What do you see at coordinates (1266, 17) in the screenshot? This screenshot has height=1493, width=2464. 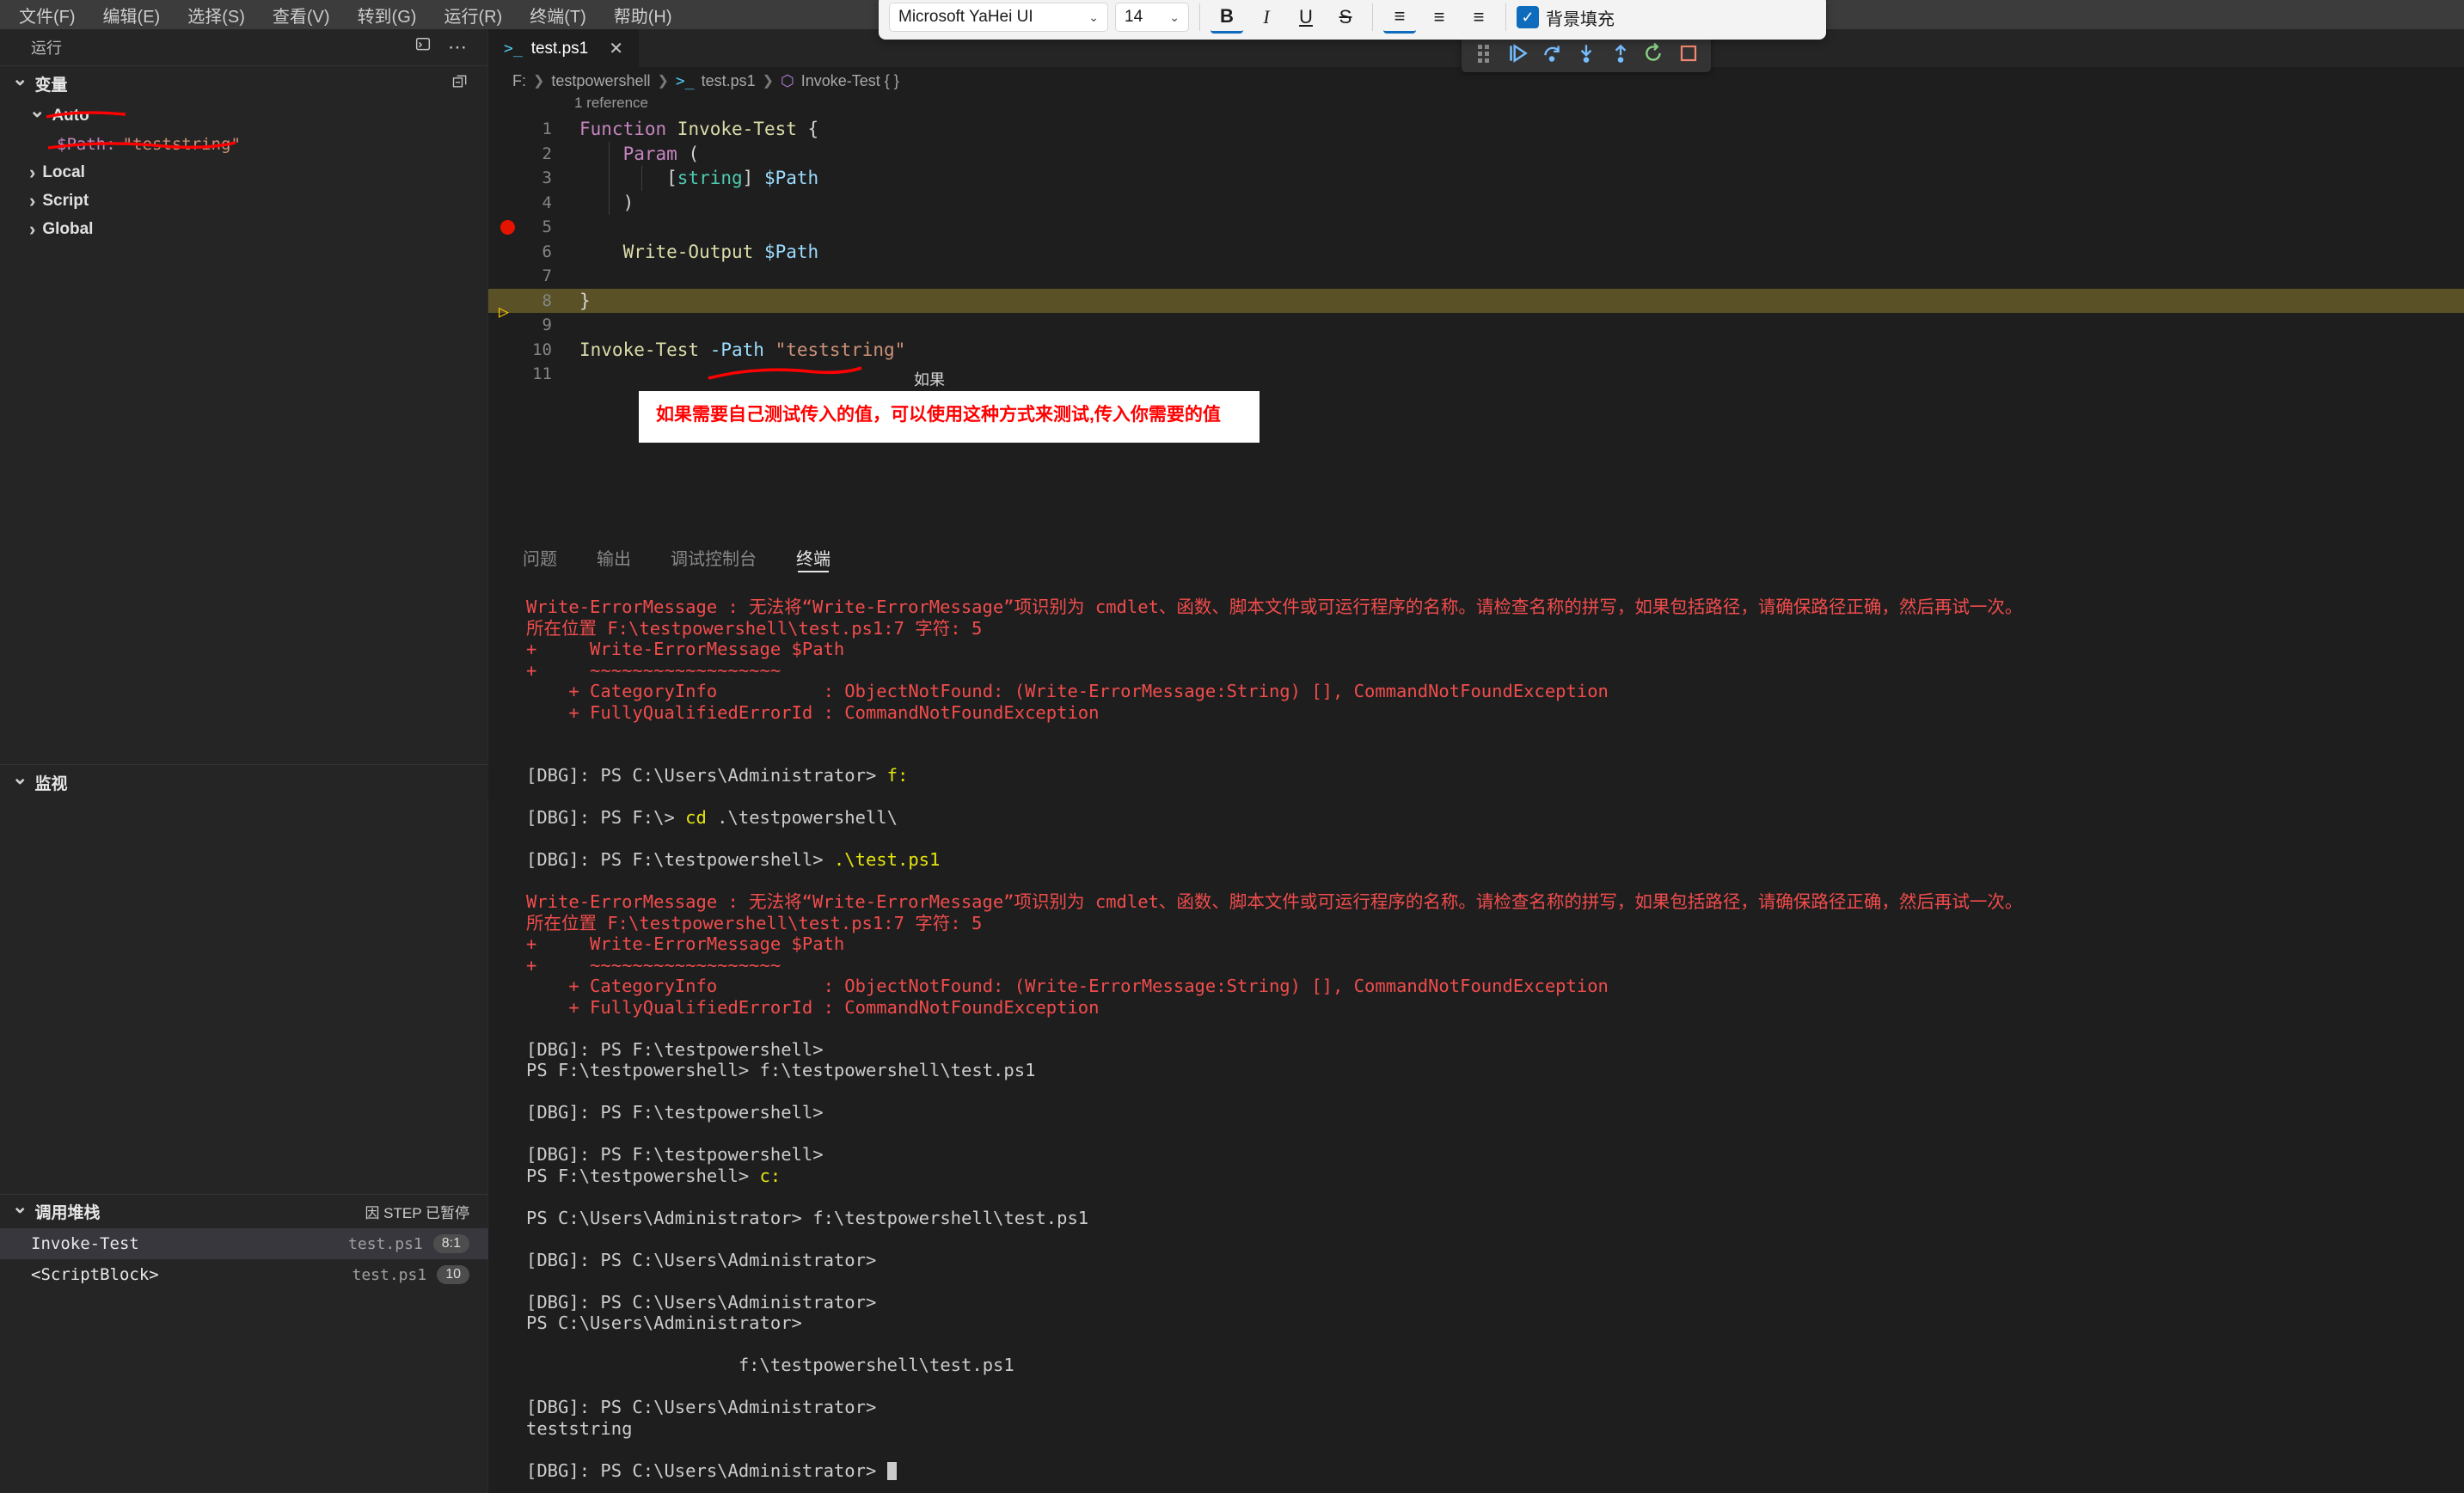 I see `italic-button: I` at bounding box center [1266, 17].